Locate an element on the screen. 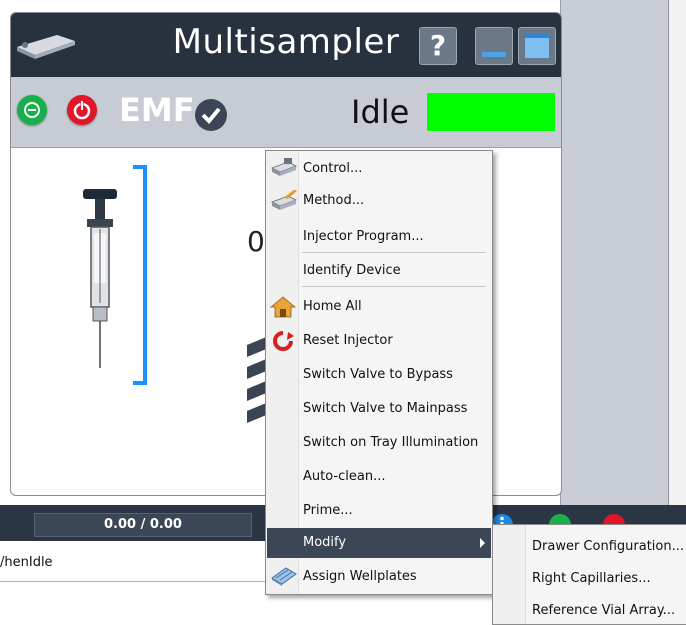 The width and height of the screenshot is (686, 625). maximize-icon is located at coordinates (537, 46).